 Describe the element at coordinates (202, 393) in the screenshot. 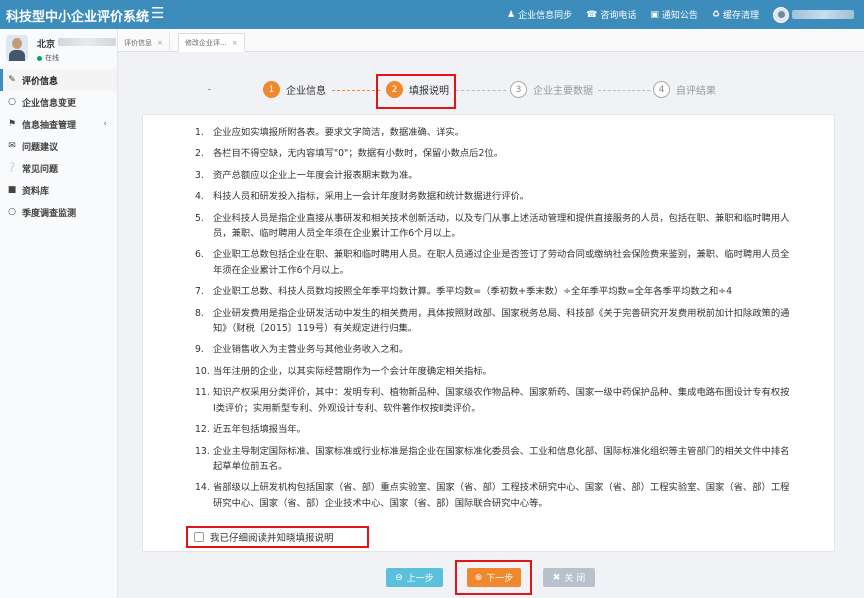

I see `instruction-number: 11.` at that location.